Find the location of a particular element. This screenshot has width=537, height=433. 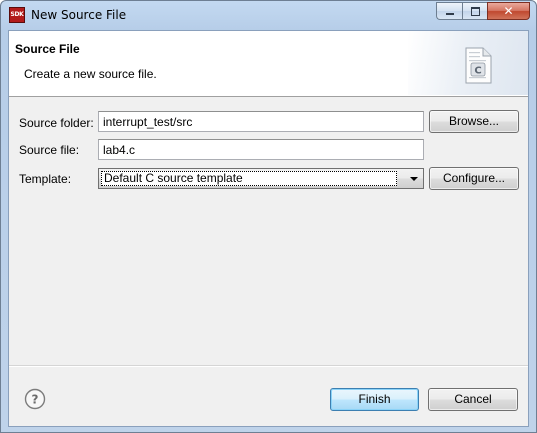

template-dropdown: Default C source template is located at coordinates (261, 178).